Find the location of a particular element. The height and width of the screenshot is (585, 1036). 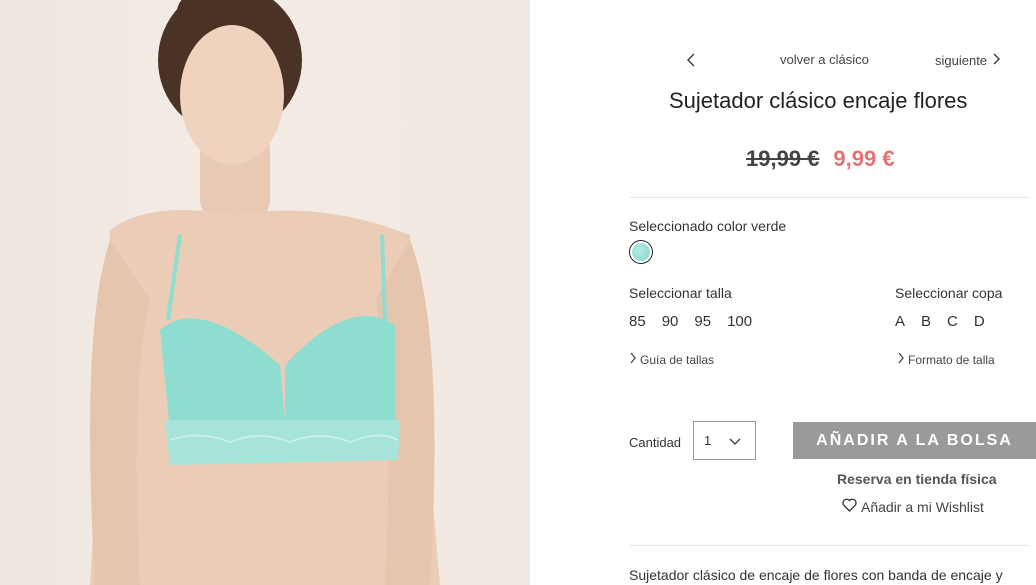

sale-price: 9,99 € is located at coordinates (864, 158).